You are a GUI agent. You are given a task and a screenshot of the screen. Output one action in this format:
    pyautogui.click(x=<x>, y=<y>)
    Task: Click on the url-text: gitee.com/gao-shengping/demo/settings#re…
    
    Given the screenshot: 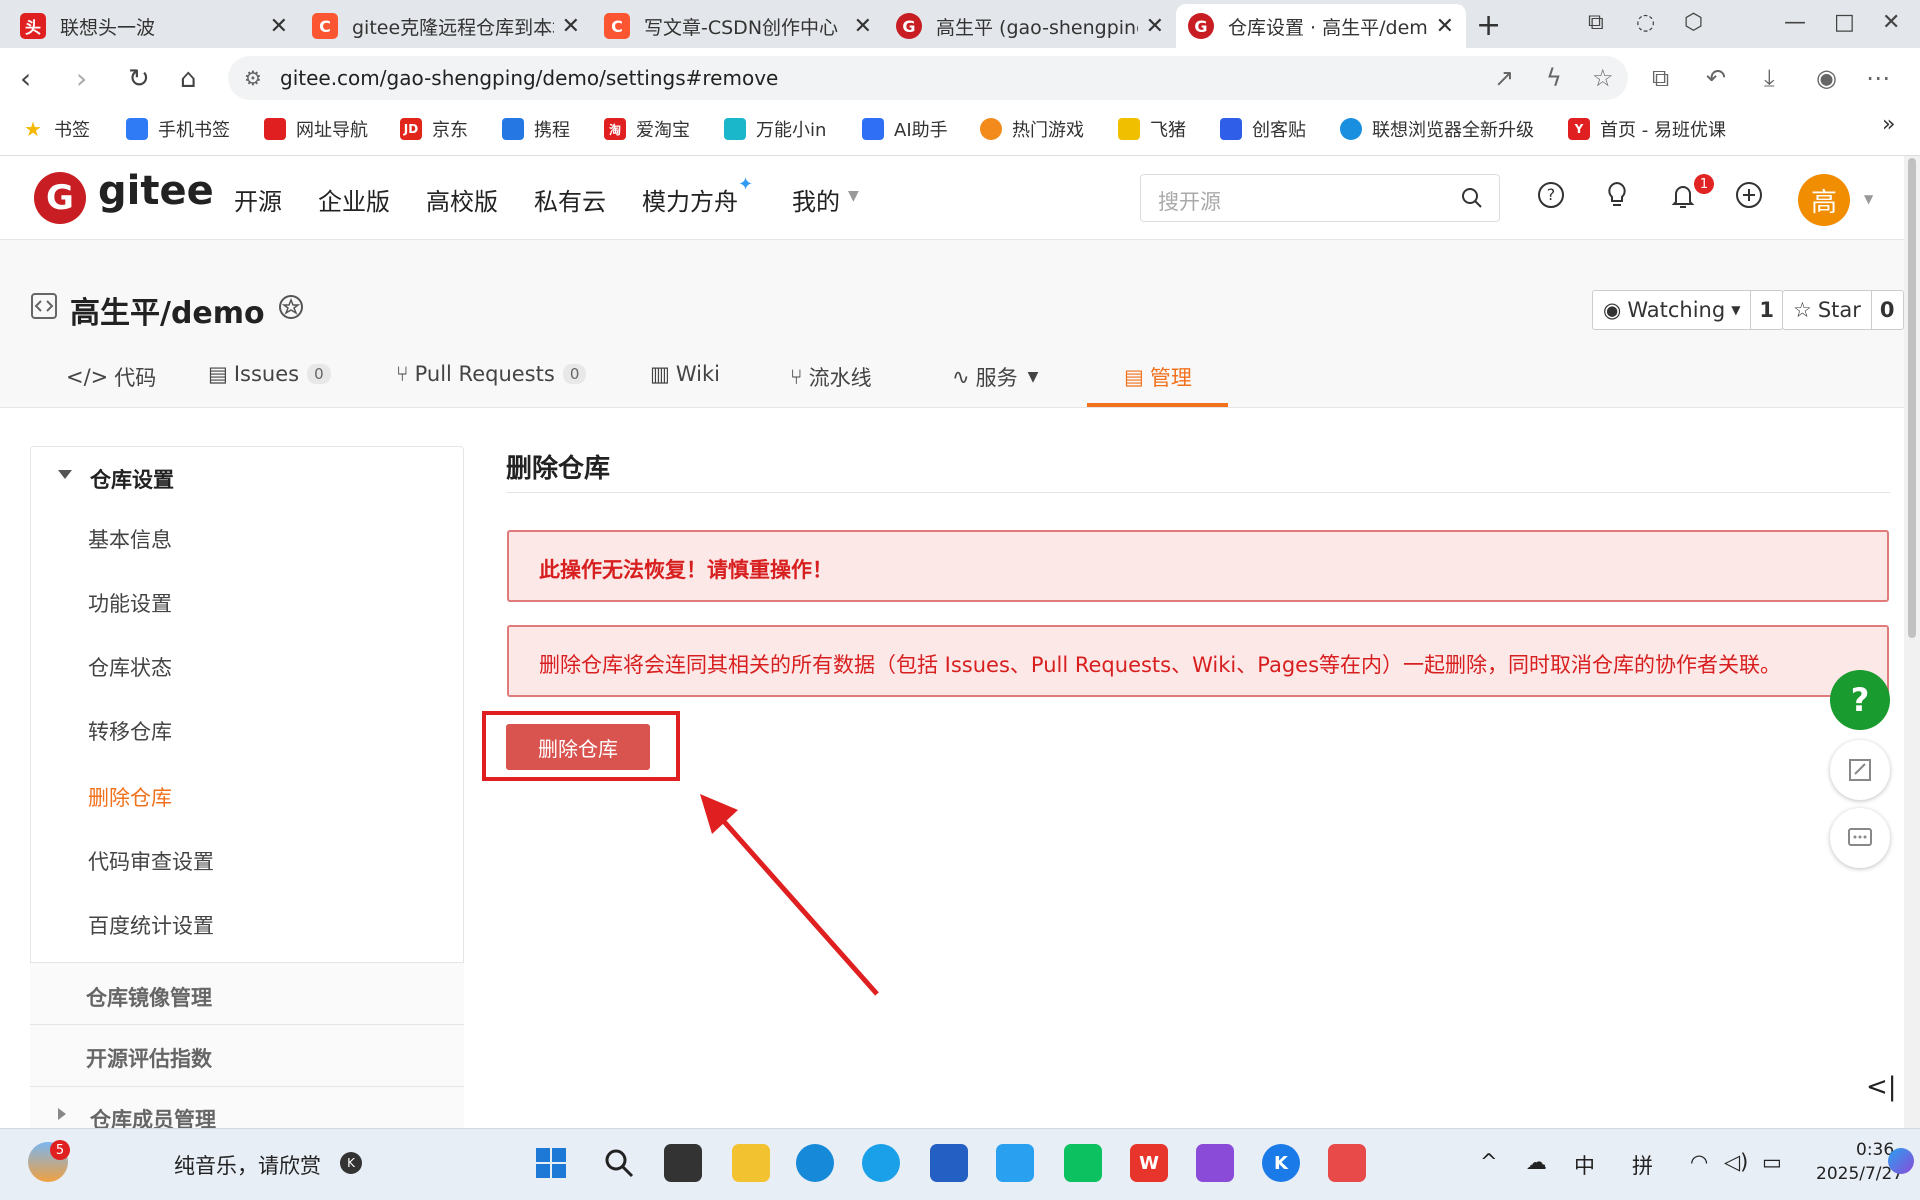 What is the action you would take?
    pyautogui.click(x=529, y=78)
    